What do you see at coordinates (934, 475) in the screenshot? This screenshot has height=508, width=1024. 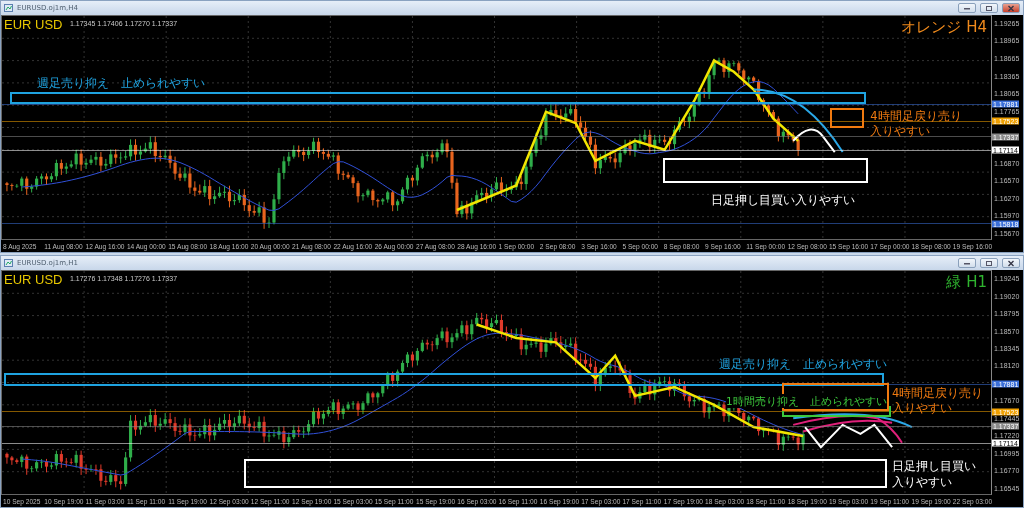 I see `annotation-text: 日足押し目買い 入りやすい` at bounding box center [934, 475].